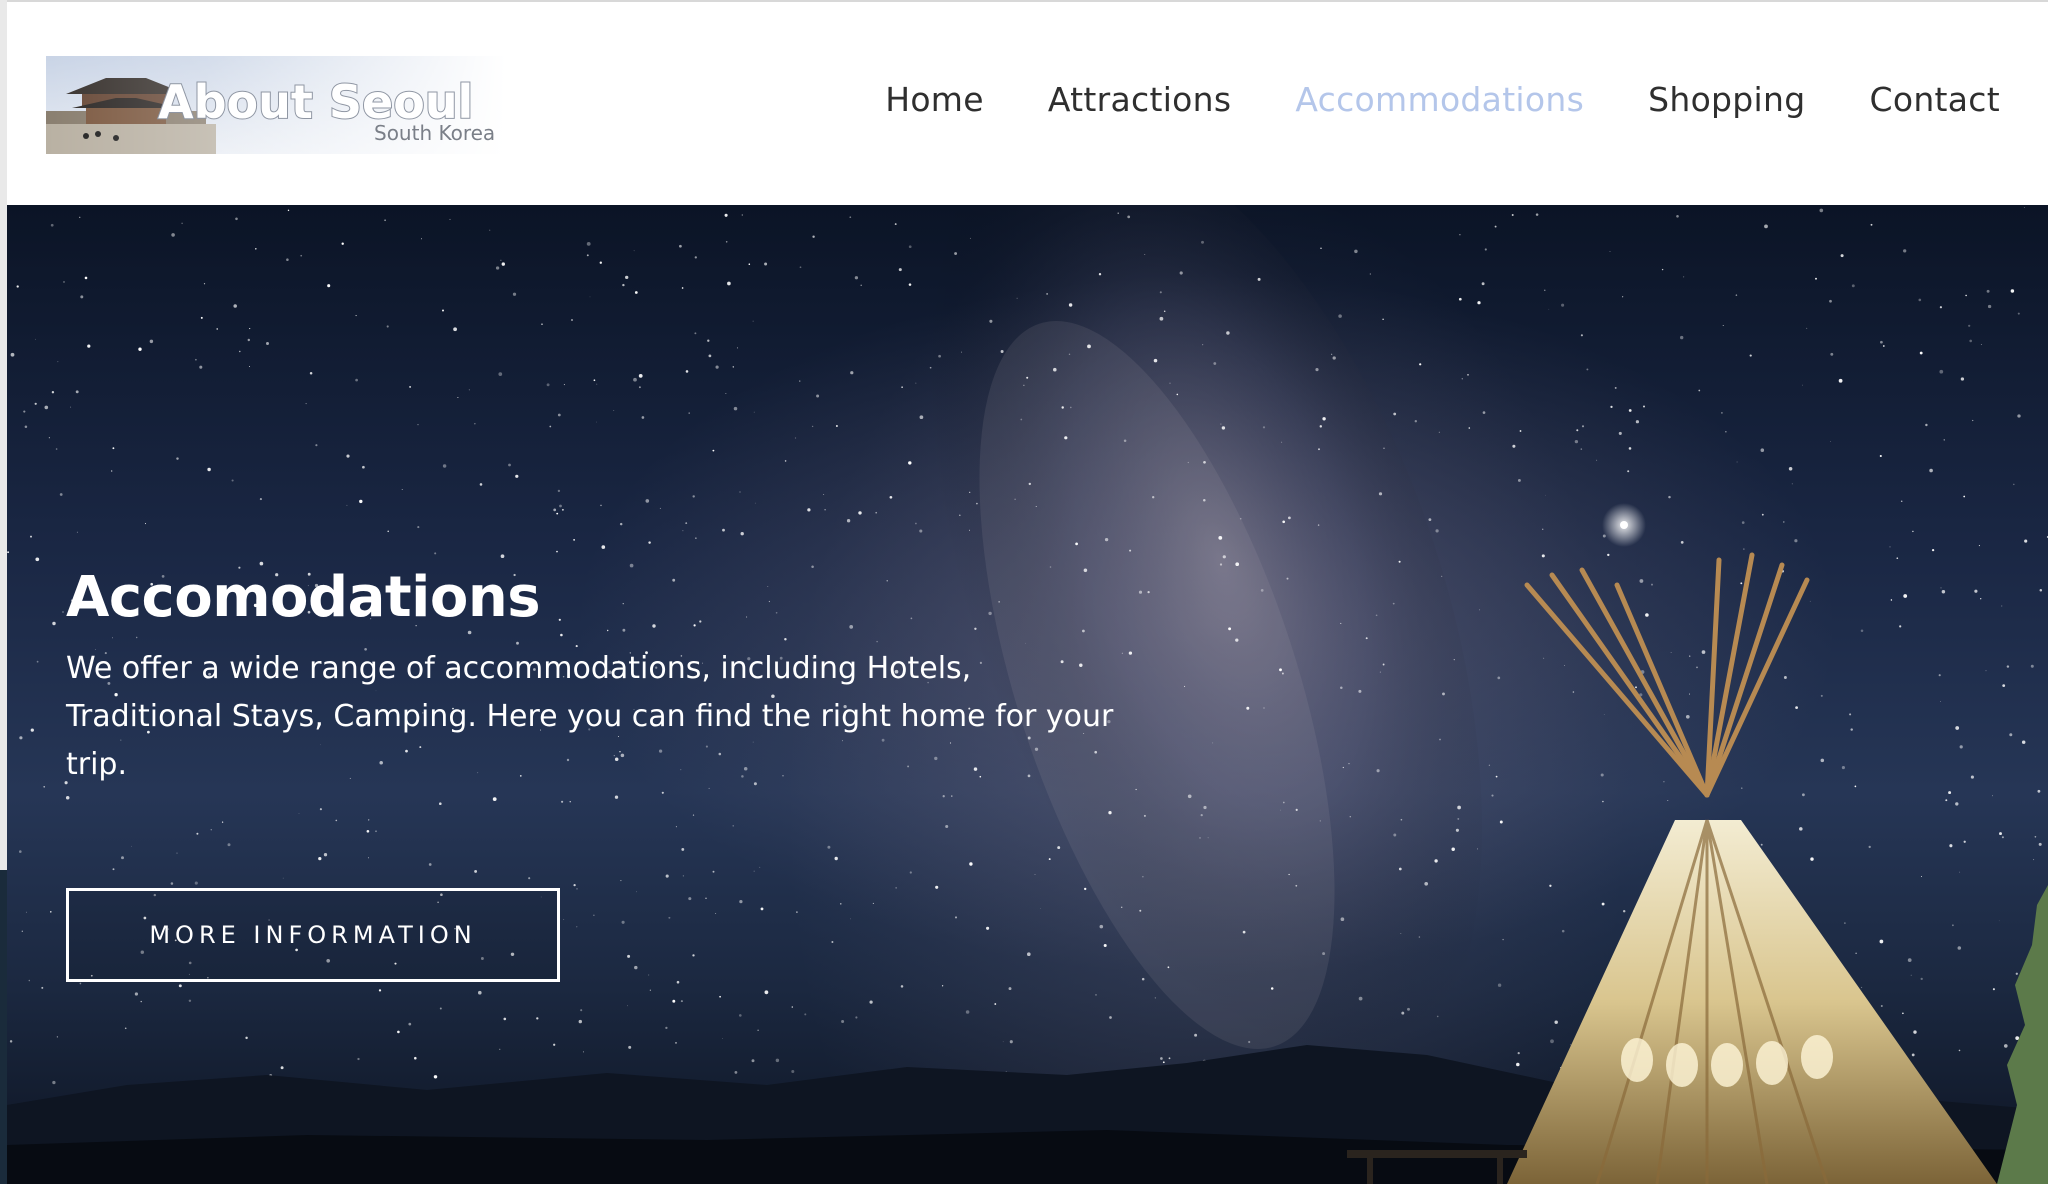 This screenshot has width=2048, height=1184. Describe the element at coordinates (1140, 99) in the screenshot. I see `nav-attractions: Attractions` at that location.